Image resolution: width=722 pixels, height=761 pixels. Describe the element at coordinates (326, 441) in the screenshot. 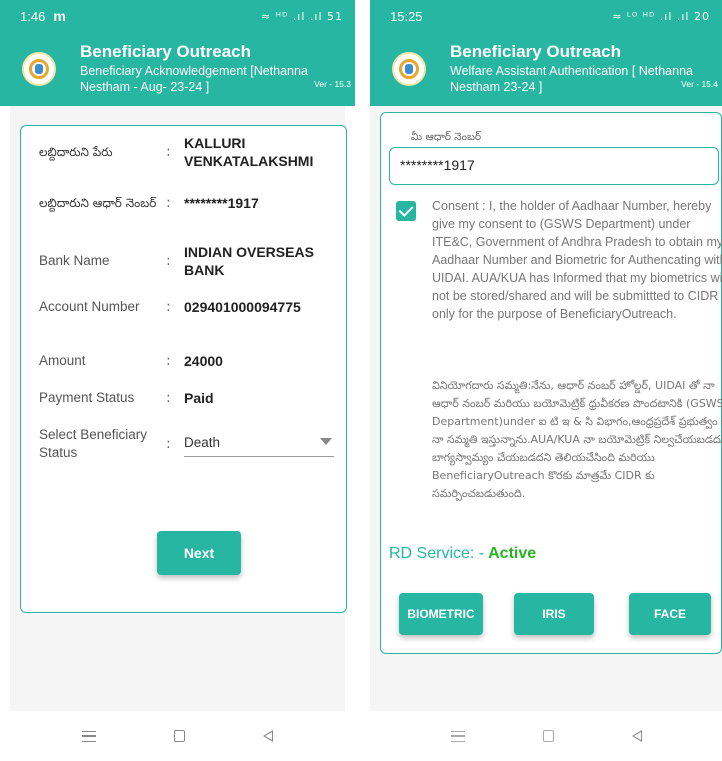

I see `dropdown-caret-icon` at that location.